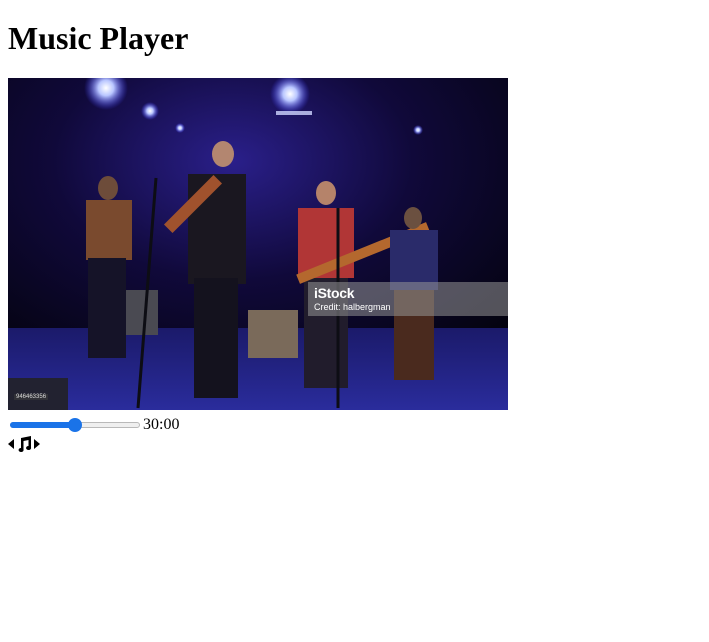 The width and height of the screenshot is (709, 642). I want to click on watermark-brand: iStock, so click(334, 293).